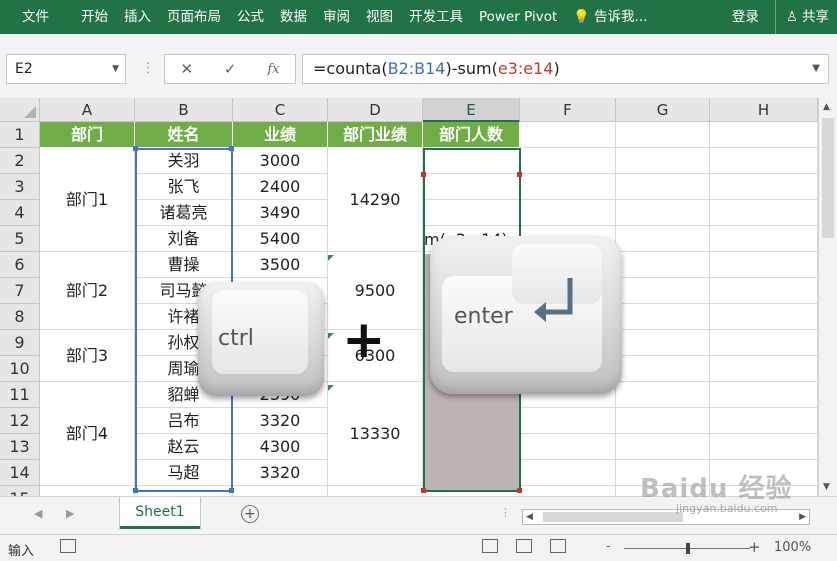 The width and height of the screenshot is (837, 561). What do you see at coordinates (184, 447) in the screenshot?
I see `name-cell: 赵云` at bounding box center [184, 447].